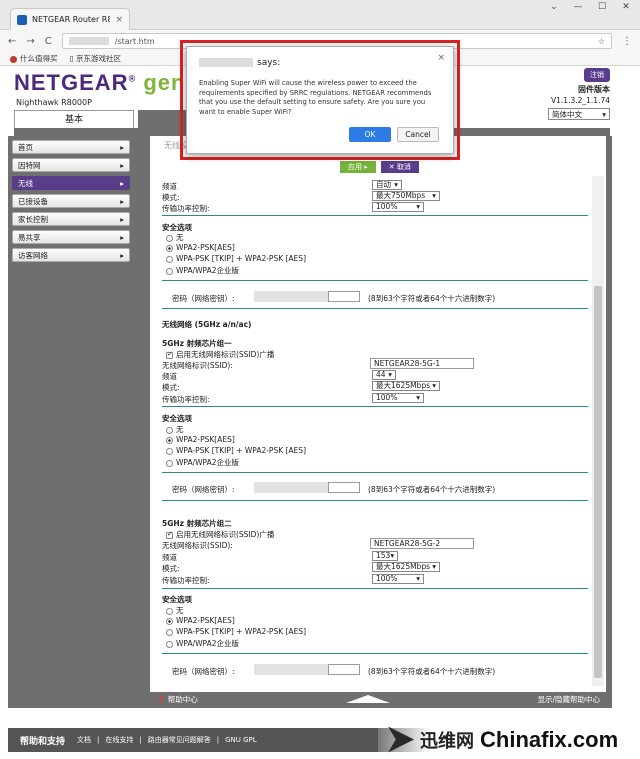 The width and height of the screenshot is (640, 759). What do you see at coordinates (71, 237) in the screenshot?
I see `sidebar-item-readyshare: 易共享 ▸` at bounding box center [71, 237].